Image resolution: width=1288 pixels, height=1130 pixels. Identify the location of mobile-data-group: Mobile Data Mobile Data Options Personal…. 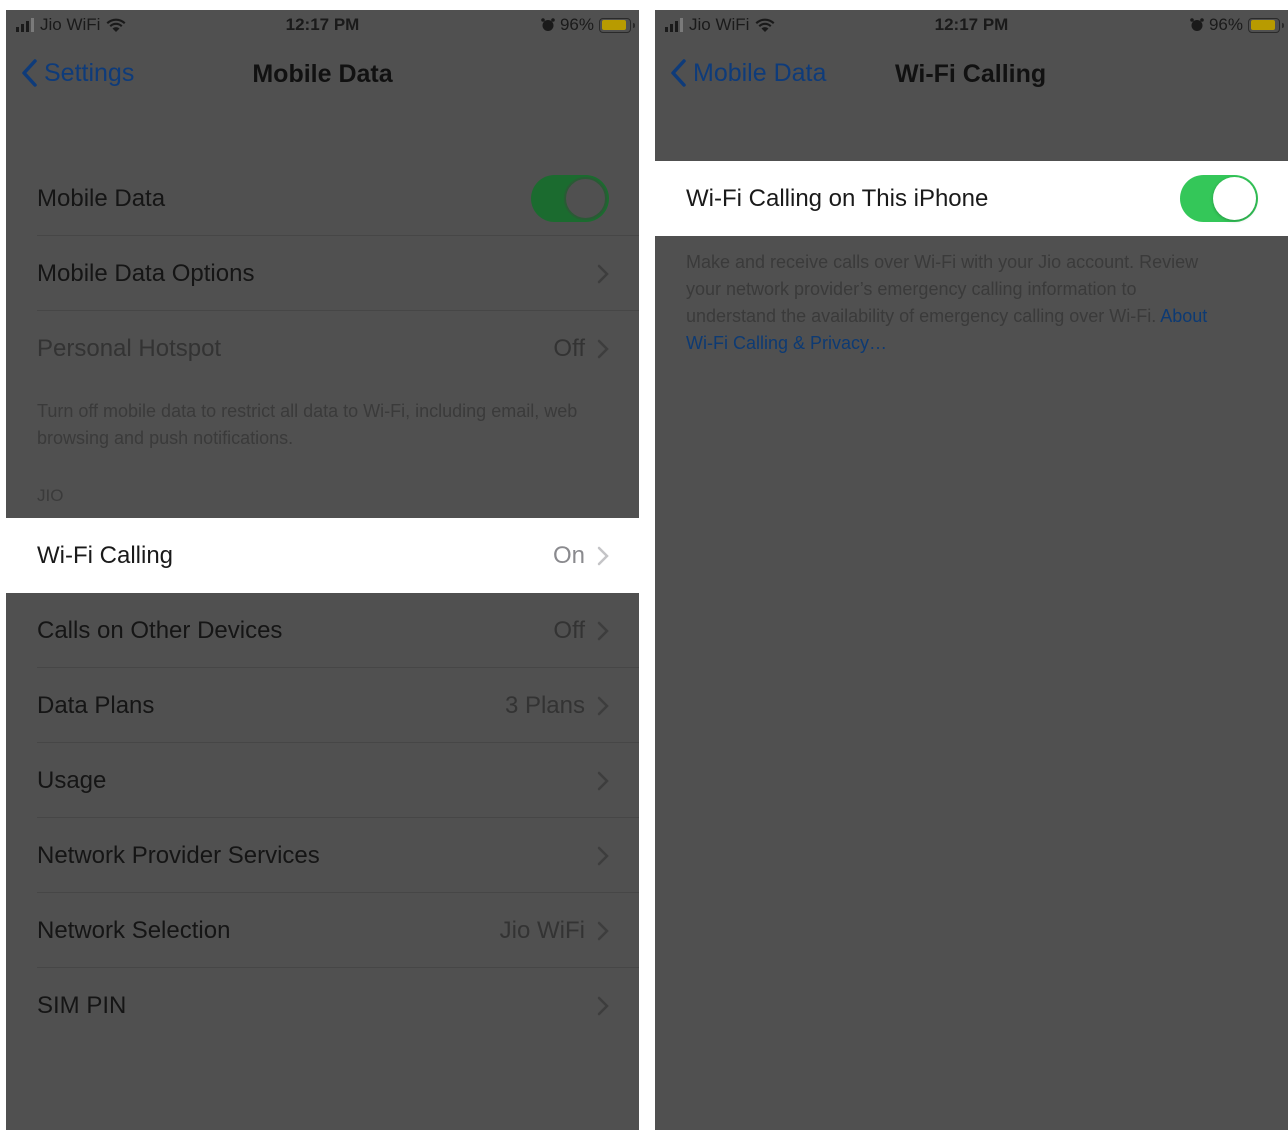
(322, 273).